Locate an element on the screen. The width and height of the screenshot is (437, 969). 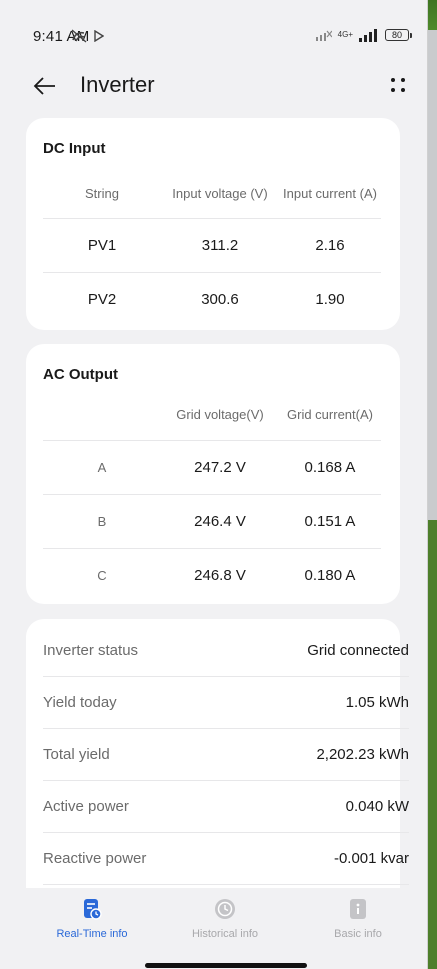
dc-input-title: DC Input is located at coordinates (74, 148).